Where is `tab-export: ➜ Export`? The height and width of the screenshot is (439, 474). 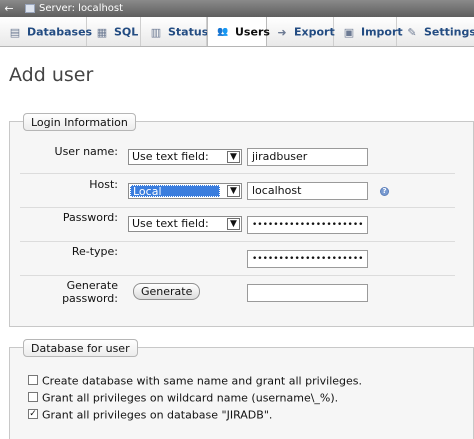 tab-export: ➜ Export is located at coordinates (301, 31).